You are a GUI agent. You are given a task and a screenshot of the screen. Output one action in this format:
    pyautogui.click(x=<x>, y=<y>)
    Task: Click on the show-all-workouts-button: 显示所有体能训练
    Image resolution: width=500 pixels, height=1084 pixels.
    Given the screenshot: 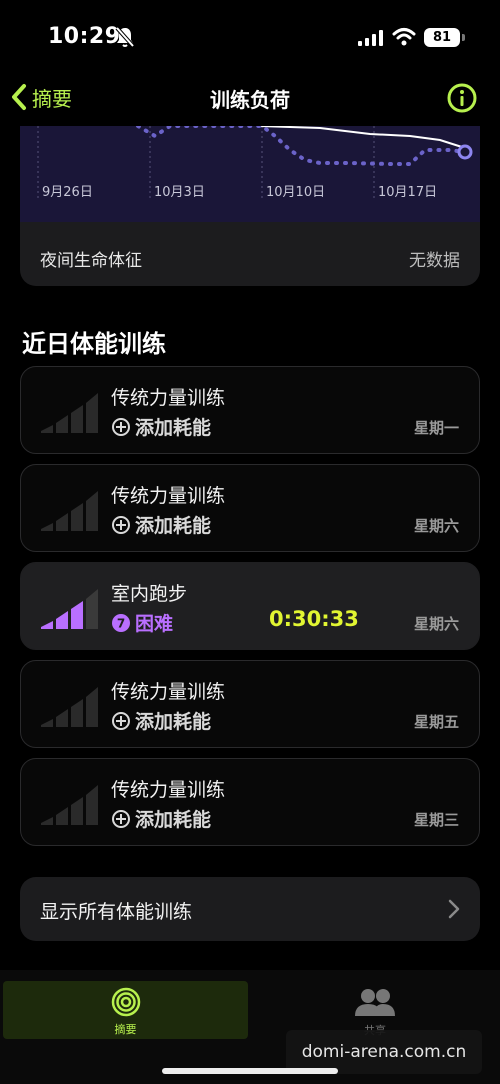 What is the action you would take?
    pyautogui.click(x=250, y=909)
    